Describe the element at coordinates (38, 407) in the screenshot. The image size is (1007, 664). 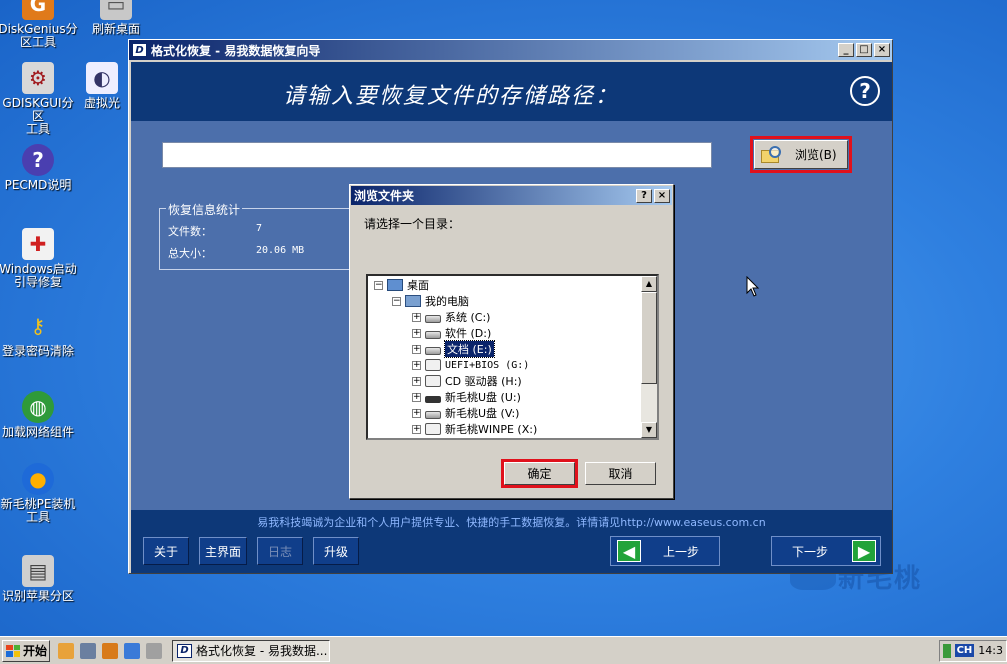
I see `network-icon: ◍` at that location.